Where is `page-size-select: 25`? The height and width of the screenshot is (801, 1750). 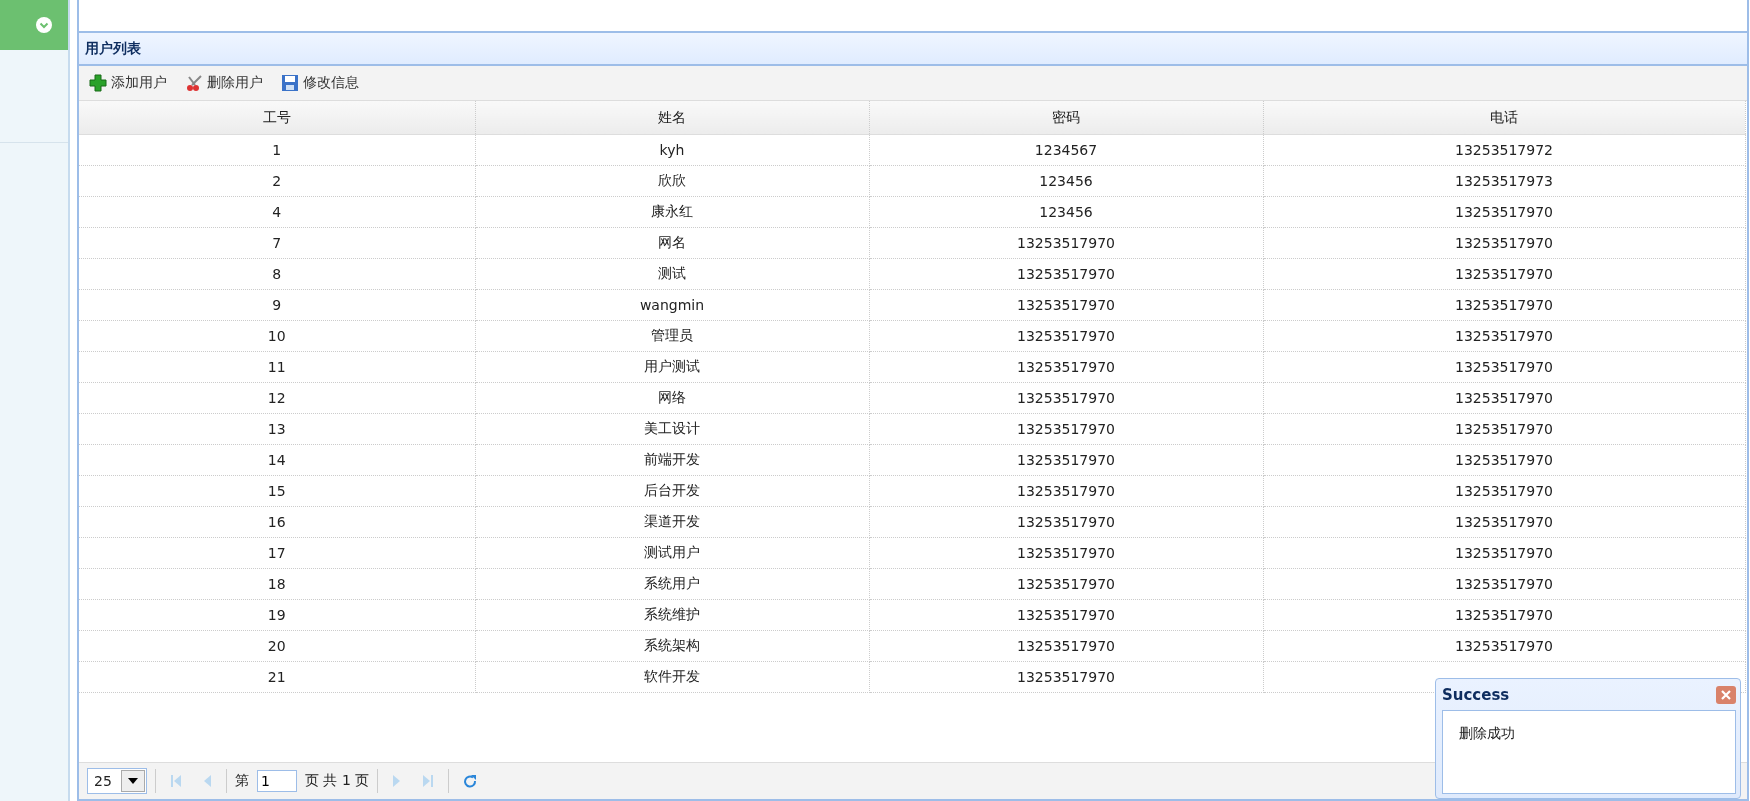 page-size-select: 25 is located at coordinates (117, 781).